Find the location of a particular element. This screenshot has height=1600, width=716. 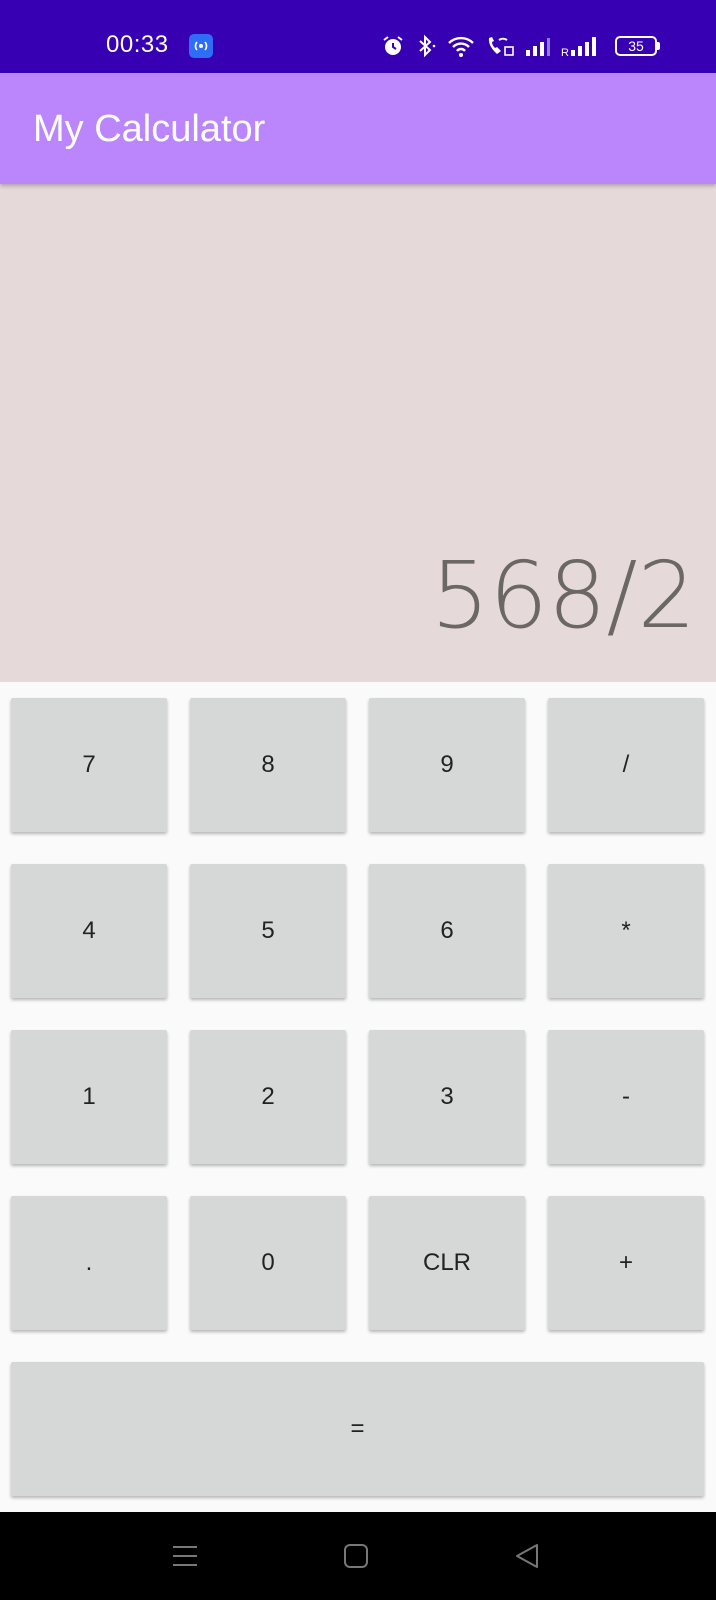

status-bar: 00:33 R 35 is located at coordinates (358, 36).